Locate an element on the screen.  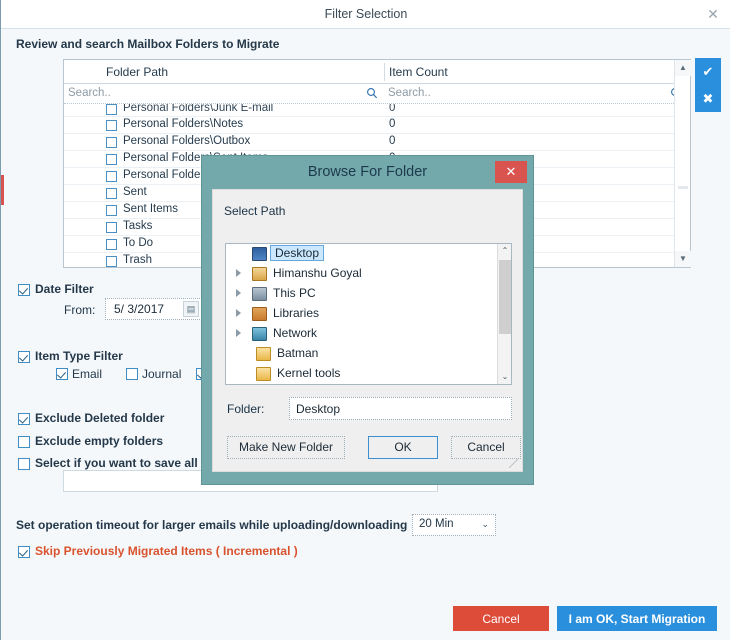
tree-item-label: Himanshu Goyal is located at coordinates (317, 273).